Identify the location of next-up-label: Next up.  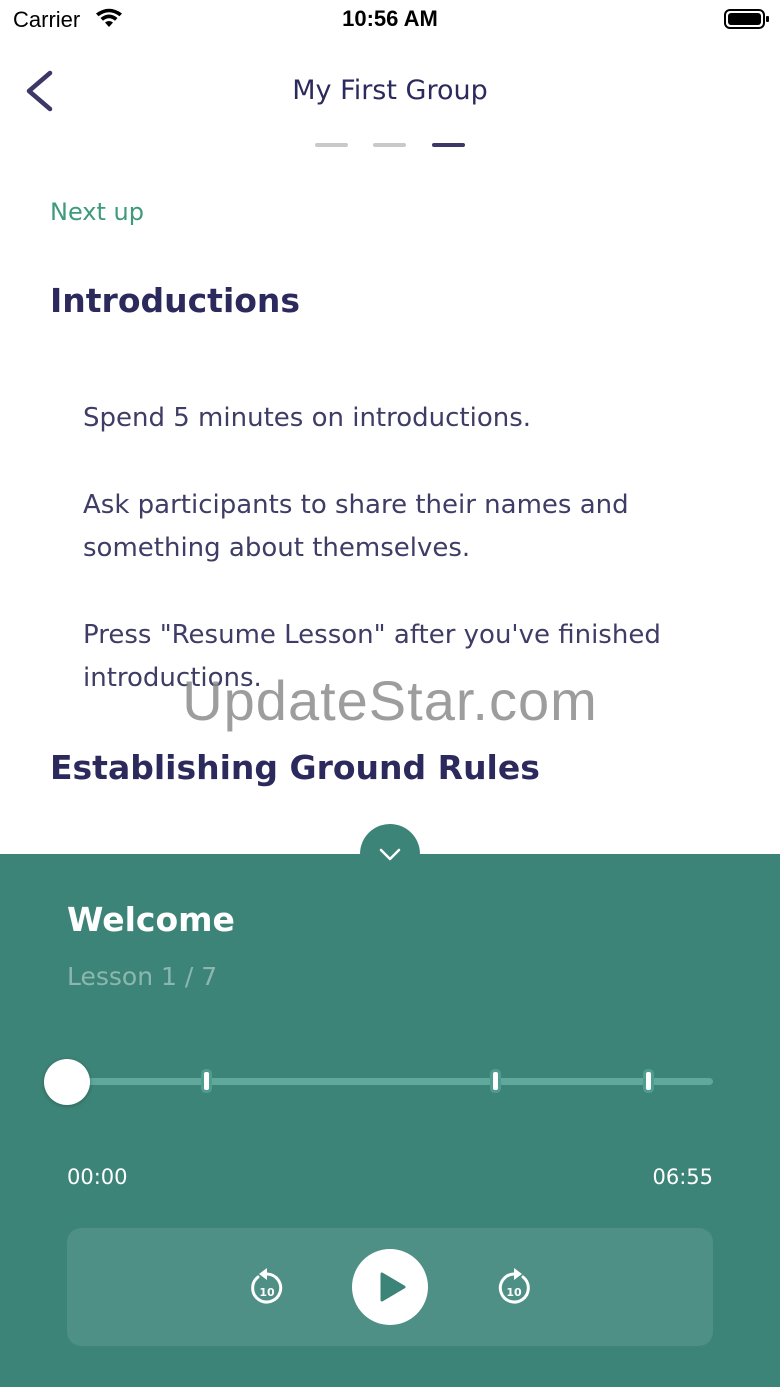
(97, 212).